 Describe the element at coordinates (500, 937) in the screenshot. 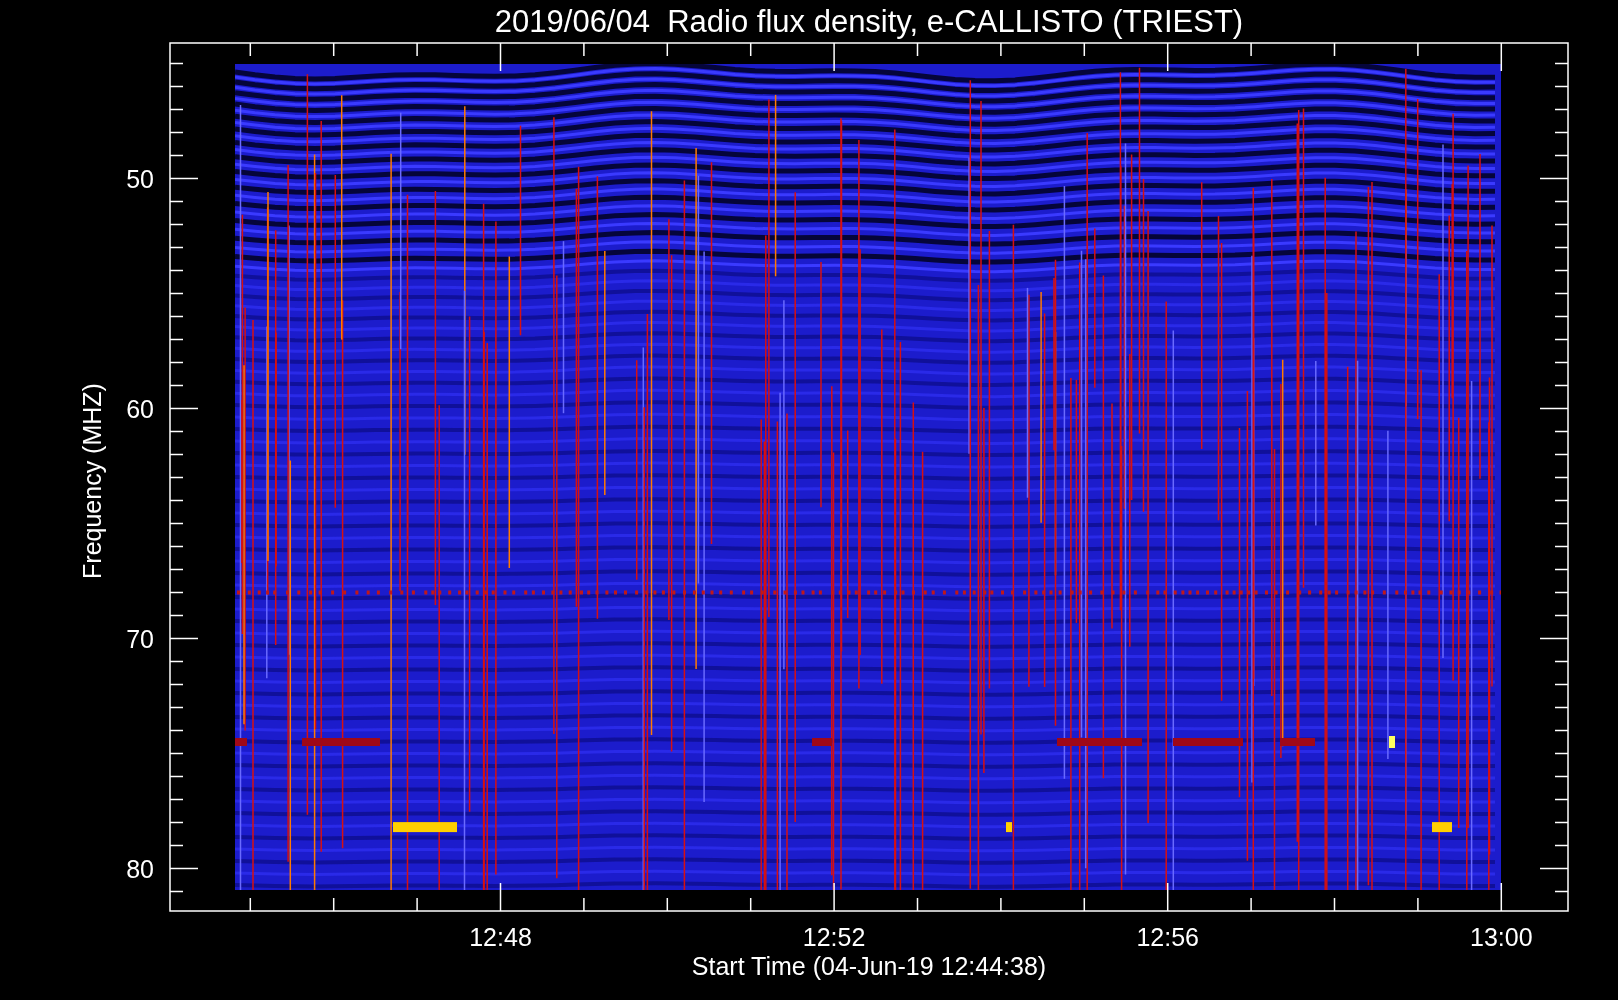

I see `tick-label: 12:48` at that location.